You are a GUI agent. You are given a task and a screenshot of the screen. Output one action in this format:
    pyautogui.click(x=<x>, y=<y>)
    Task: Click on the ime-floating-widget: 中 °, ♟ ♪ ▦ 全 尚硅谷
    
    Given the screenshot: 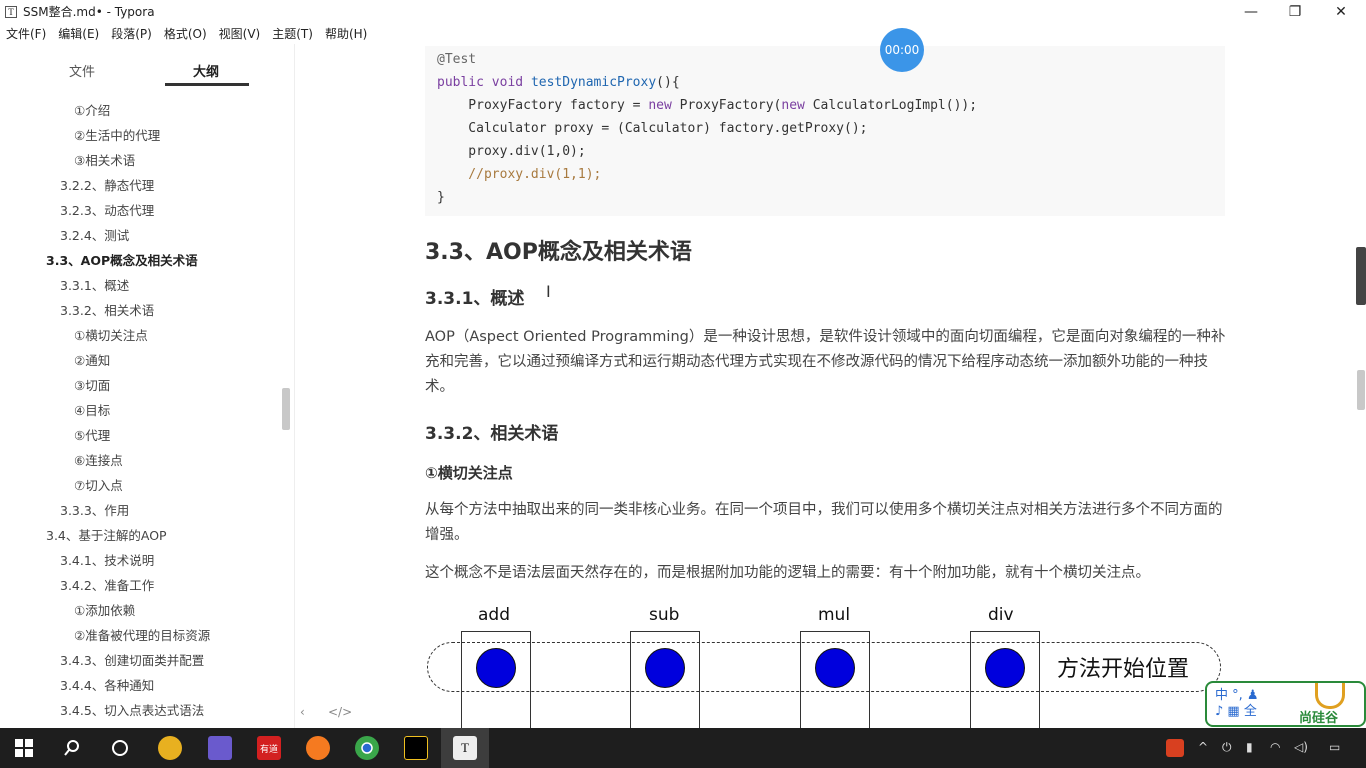 What is the action you would take?
    pyautogui.click(x=1285, y=704)
    